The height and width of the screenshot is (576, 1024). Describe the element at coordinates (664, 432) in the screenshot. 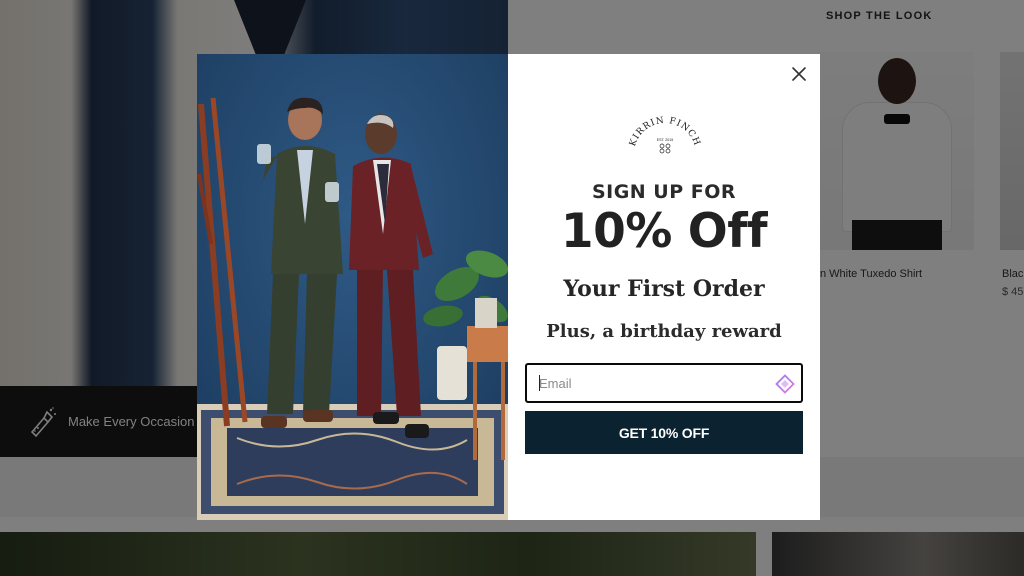

I see `get-discount-button: GET 10% OFF` at that location.